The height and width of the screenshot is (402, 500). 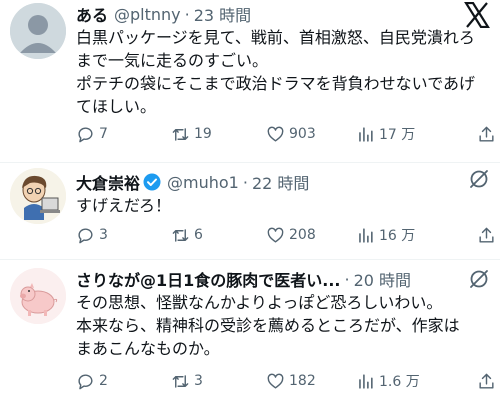 What do you see at coordinates (218, 381) in the screenshot?
I see `retweet-button: 3` at bounding box center [218, 381].